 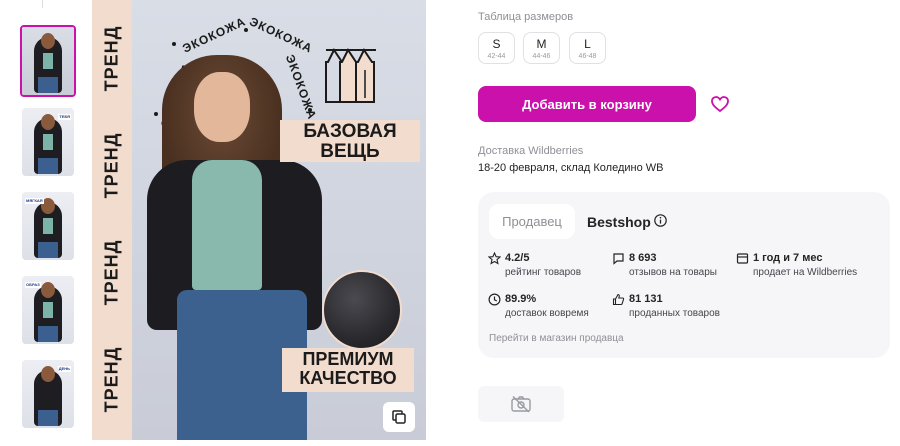 I want to click on clothes-rack-icon, so click(x=350, y=75).